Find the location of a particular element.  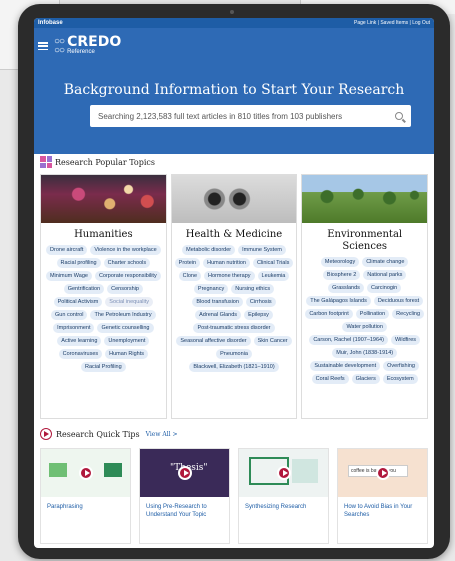

tip-thumbnail: "Thesis" is located at coordinates (184, 473).